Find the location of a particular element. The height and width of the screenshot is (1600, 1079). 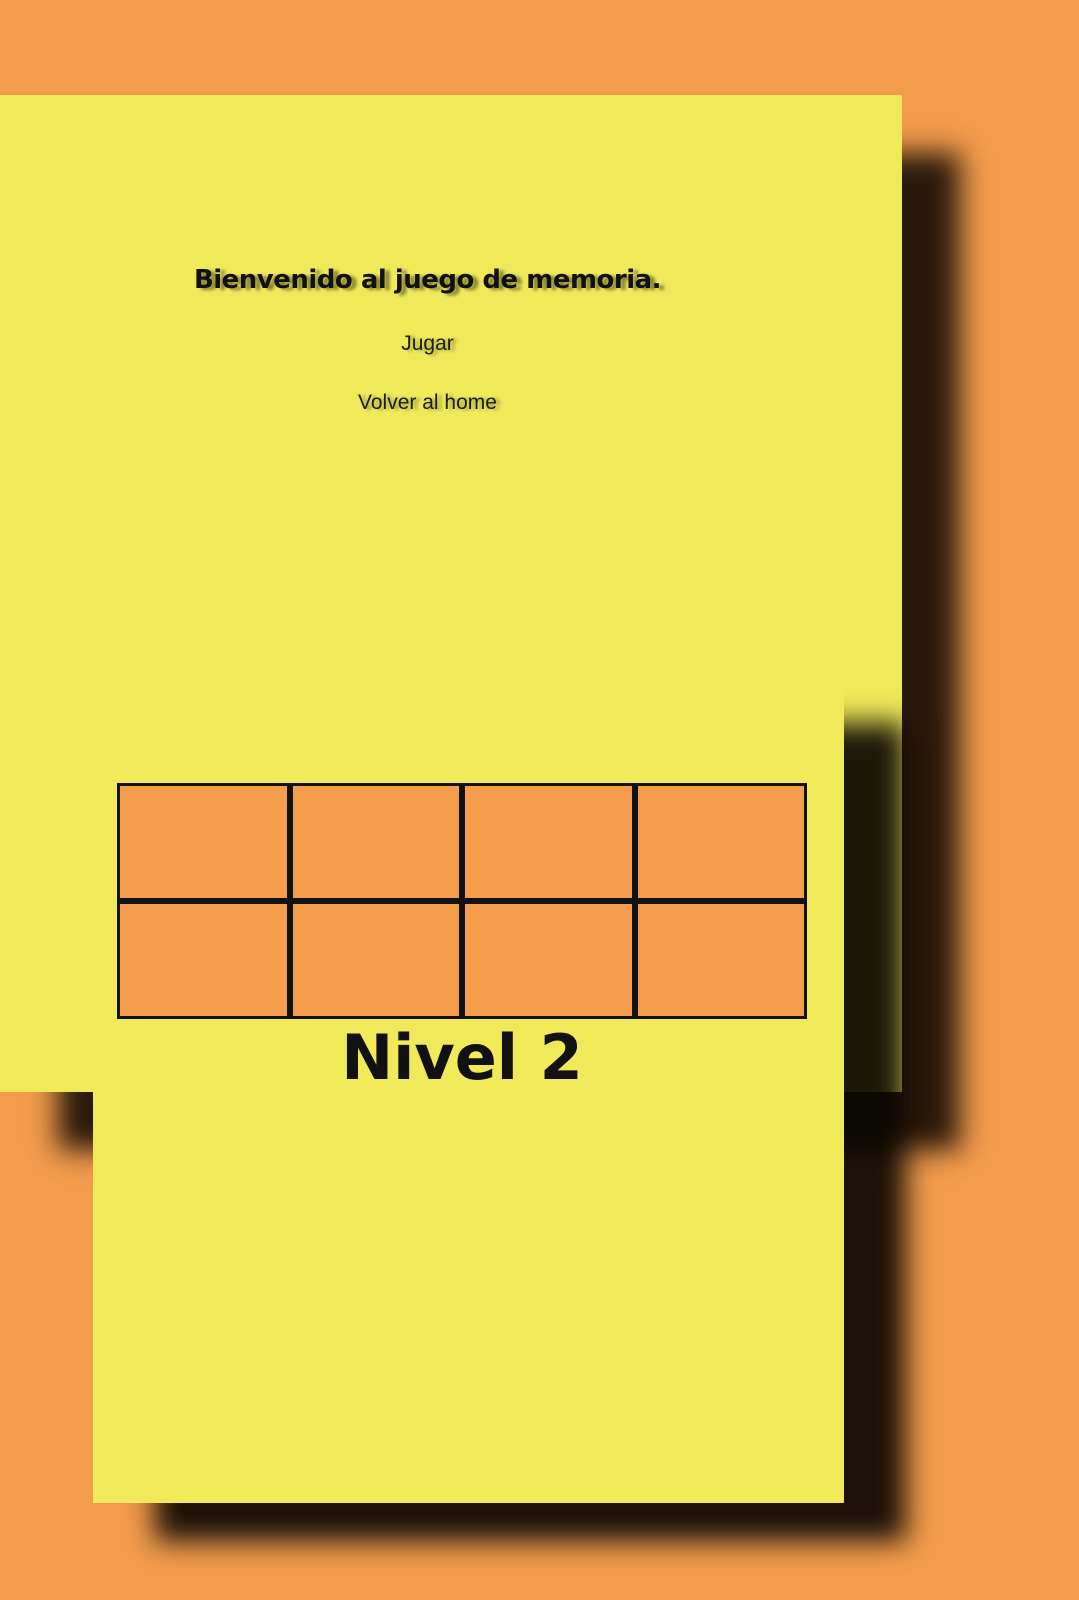

welcome-title: Bienvenido al juego de memoria. is located at coordinates (427, 280).